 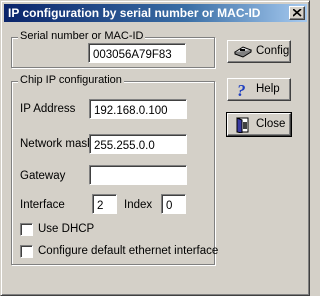 What do you see at coordinates (43, 176) in the screenshot?
I see `gateway-label: Gateway` at bounding box center [43, 176].